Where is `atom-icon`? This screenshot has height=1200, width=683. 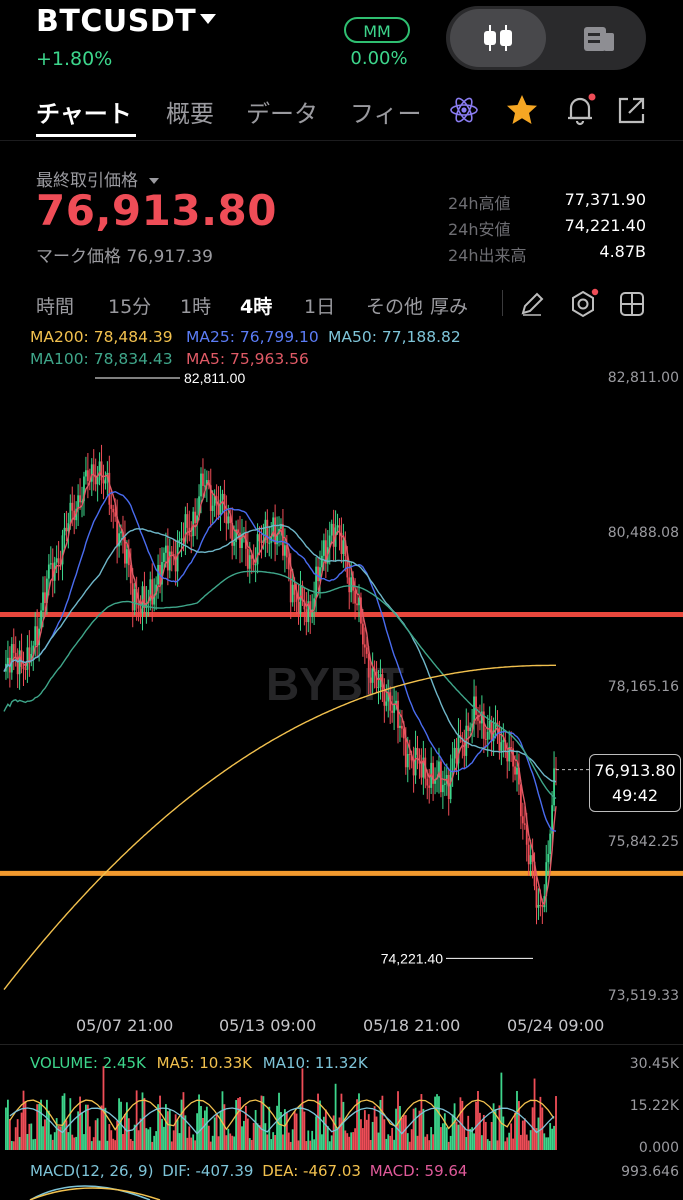 atom-icon is located at coordinates (464, 112).